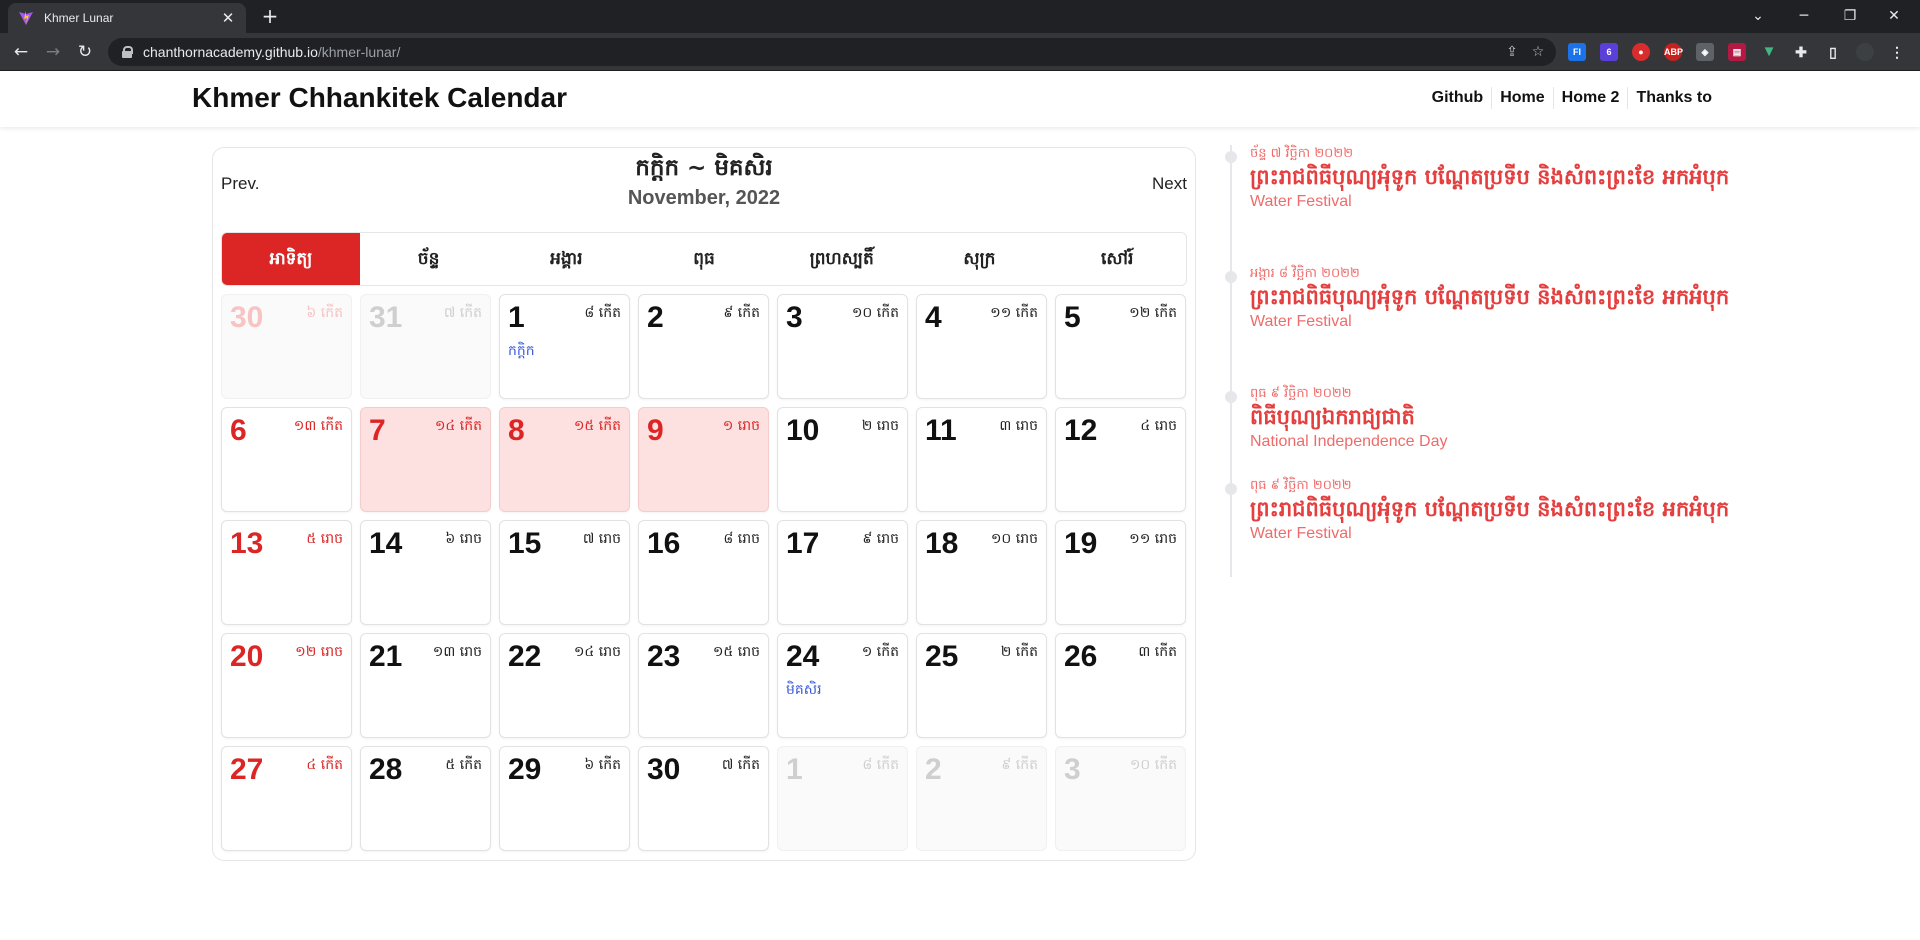 The image size is (1920, 940). What do you see at coordinates (981, 459) in the screenshot?
I see `day-cell: 11 ៣ រោច` at bounding box center [981, 459].